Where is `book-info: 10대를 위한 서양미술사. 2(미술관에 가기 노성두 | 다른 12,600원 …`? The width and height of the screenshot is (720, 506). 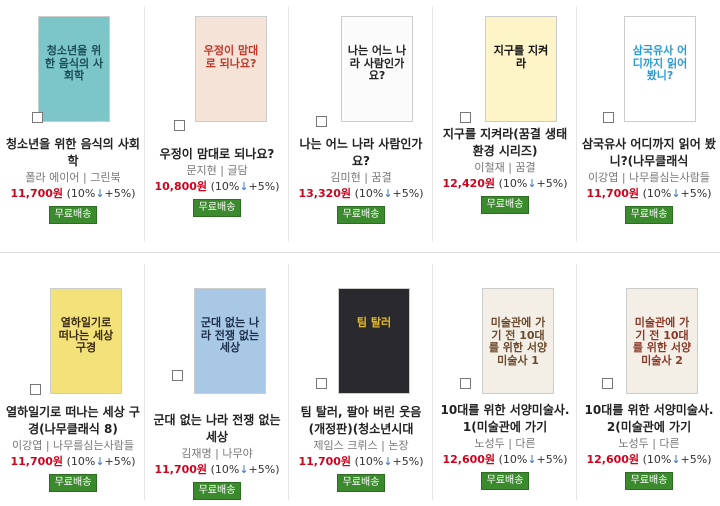 book-info: 10대를 위한 서양미술사. 2(미술관에 가기 노성두 | 다른 12,600원 … is located at coordinates (649, 446).